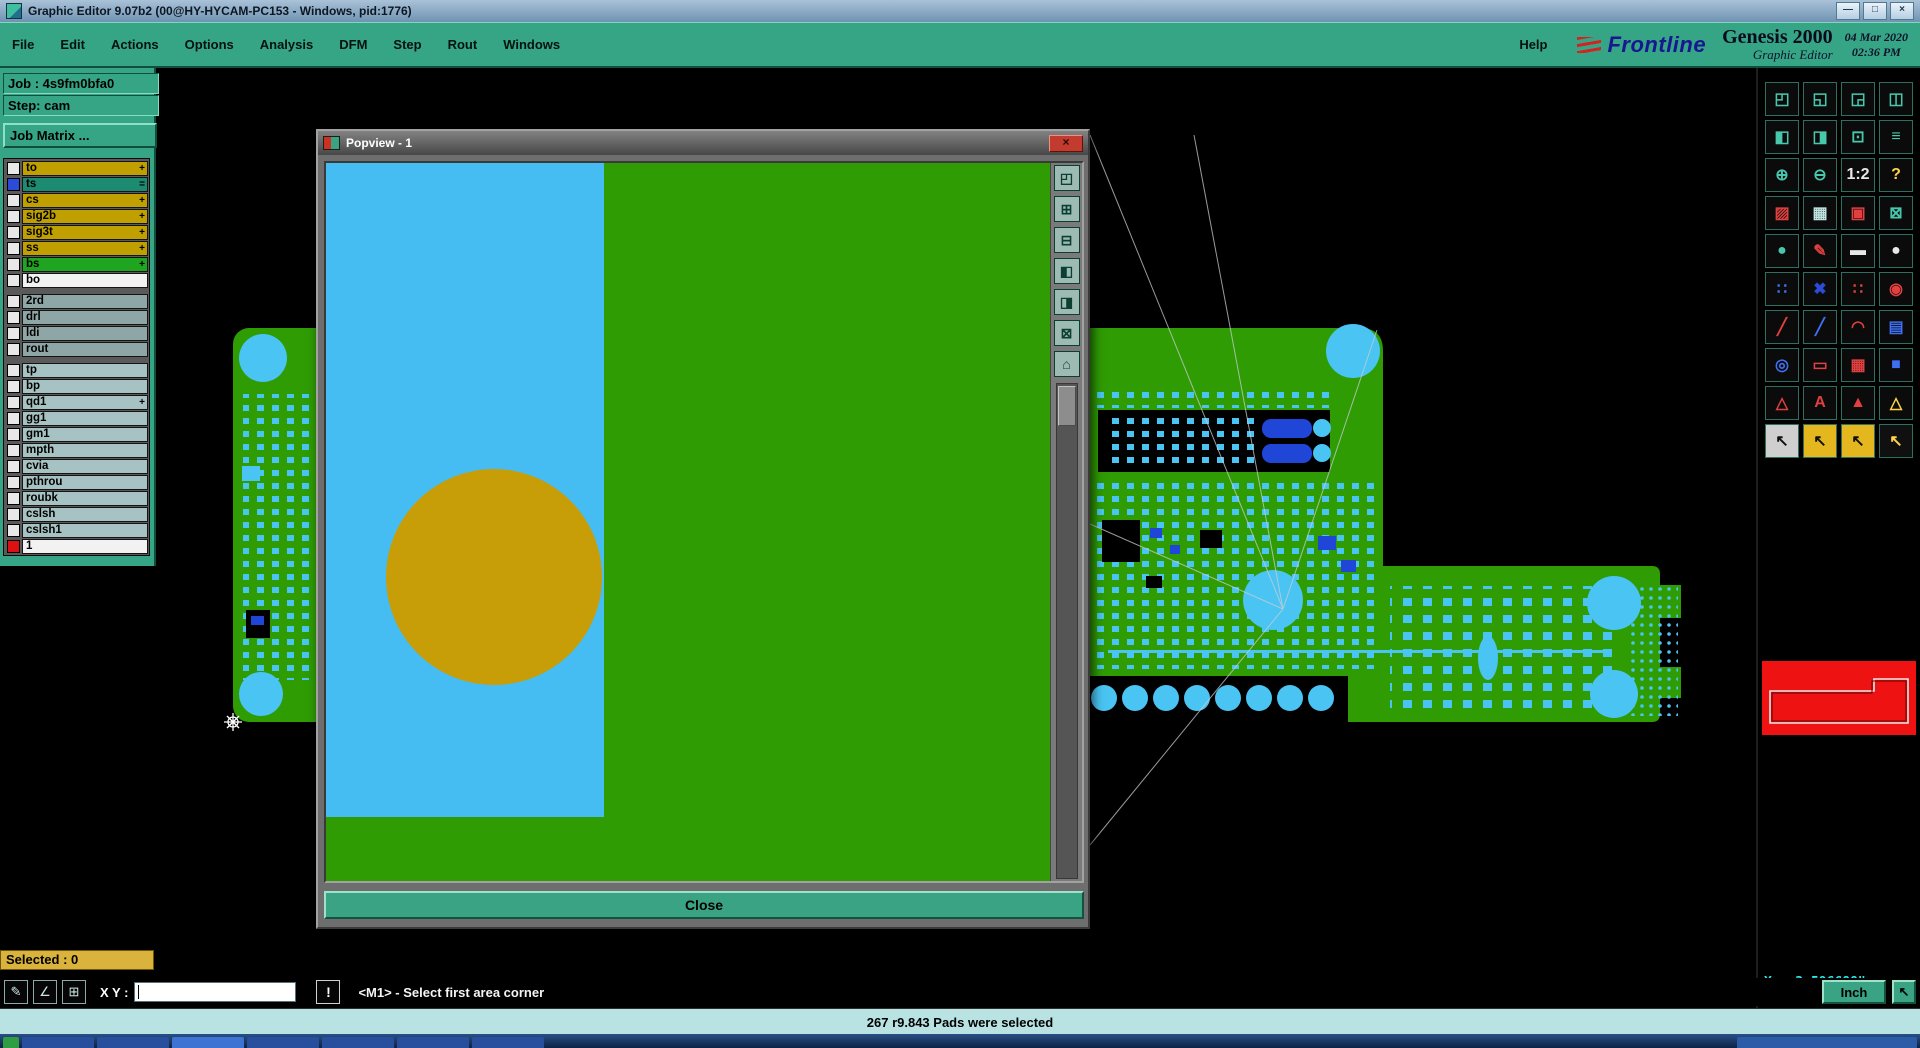  I want to click on menu-item: Options, so click(209, 44).